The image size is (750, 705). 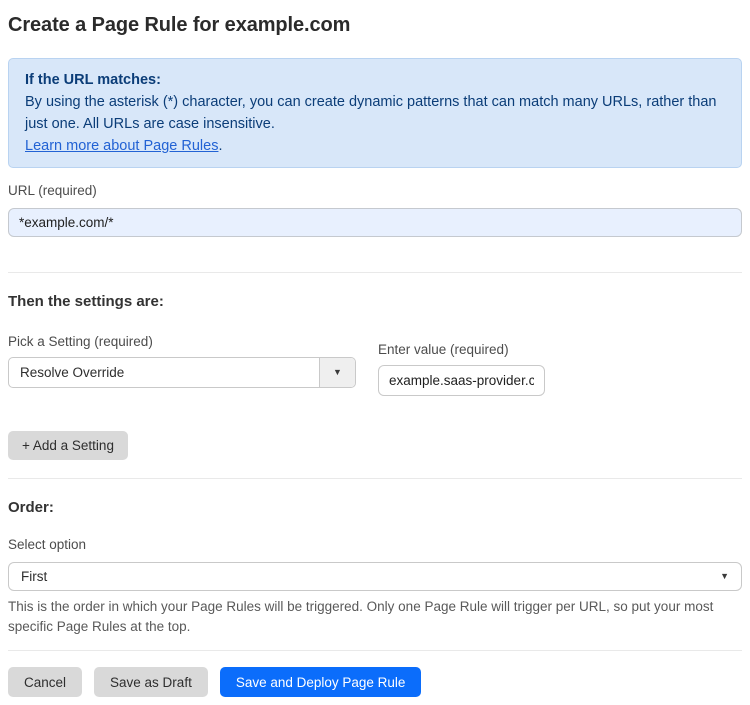 What do you see at coordinates (375, 222) in the screenshot?
I see `url-input` at bounding box center [375, 222].